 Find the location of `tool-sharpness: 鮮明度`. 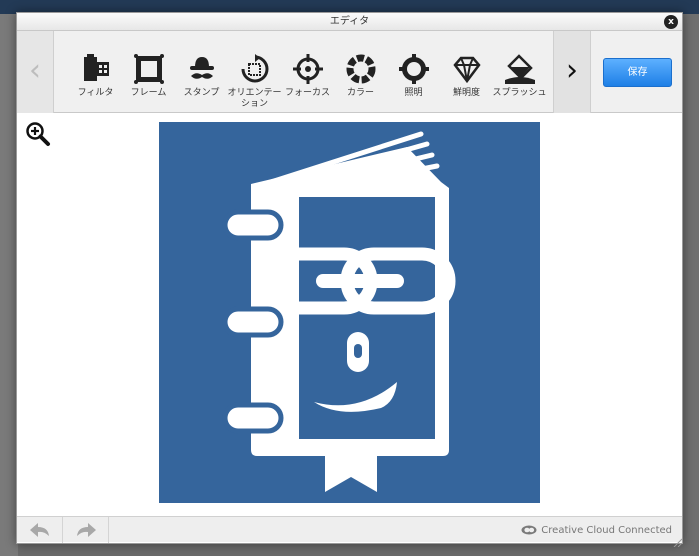

tool-sharpness: 鮮明度 is located at coordinates (466, 72).